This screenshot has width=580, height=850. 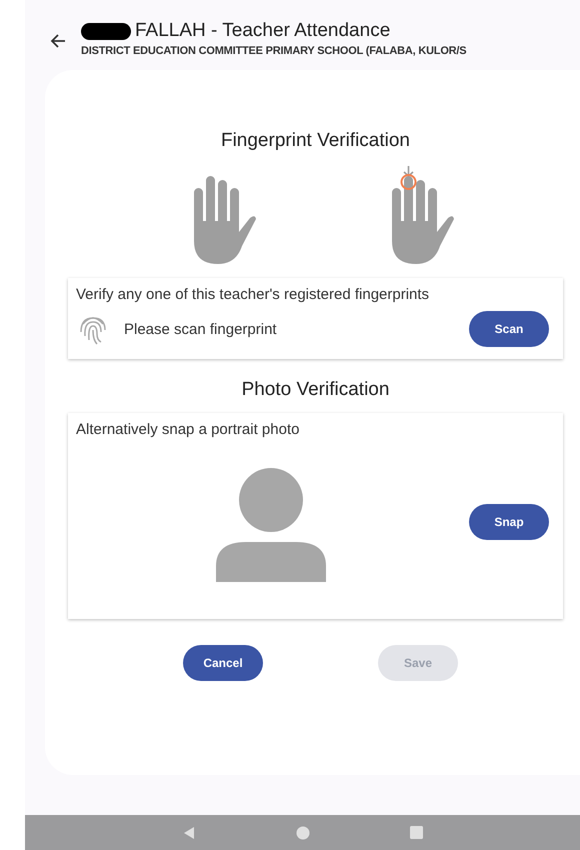 What do you see at coordinates (106, 31) in the screenshot?
I see `redaction-mark` at bounding box center [106, 31].